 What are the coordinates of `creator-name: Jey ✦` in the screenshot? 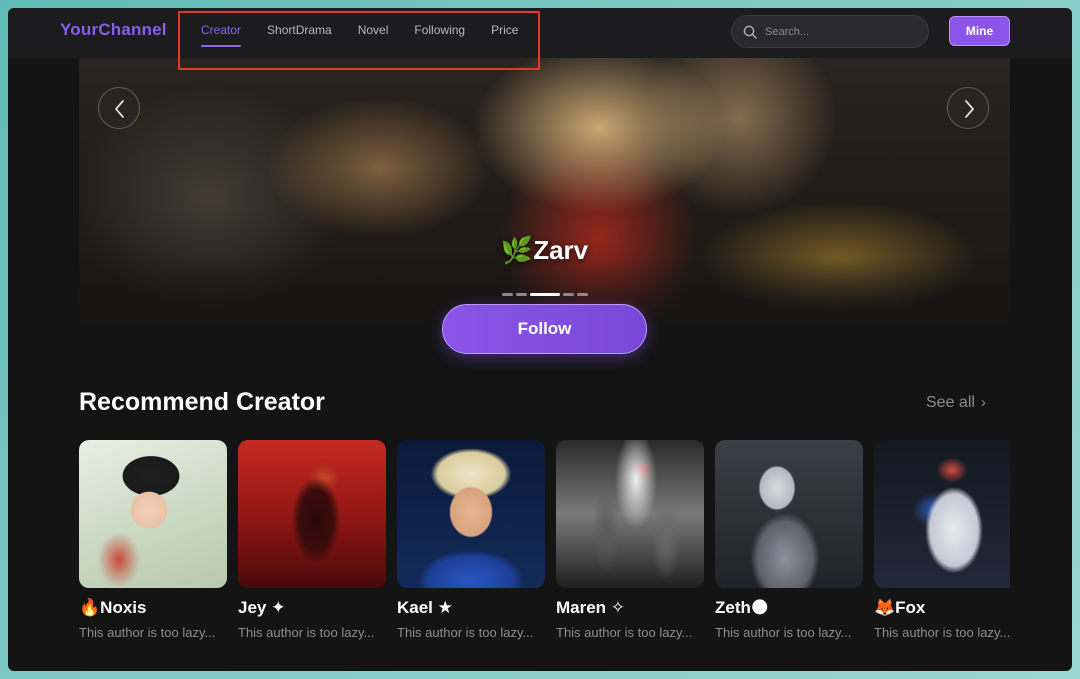 It's located at (262, 607).